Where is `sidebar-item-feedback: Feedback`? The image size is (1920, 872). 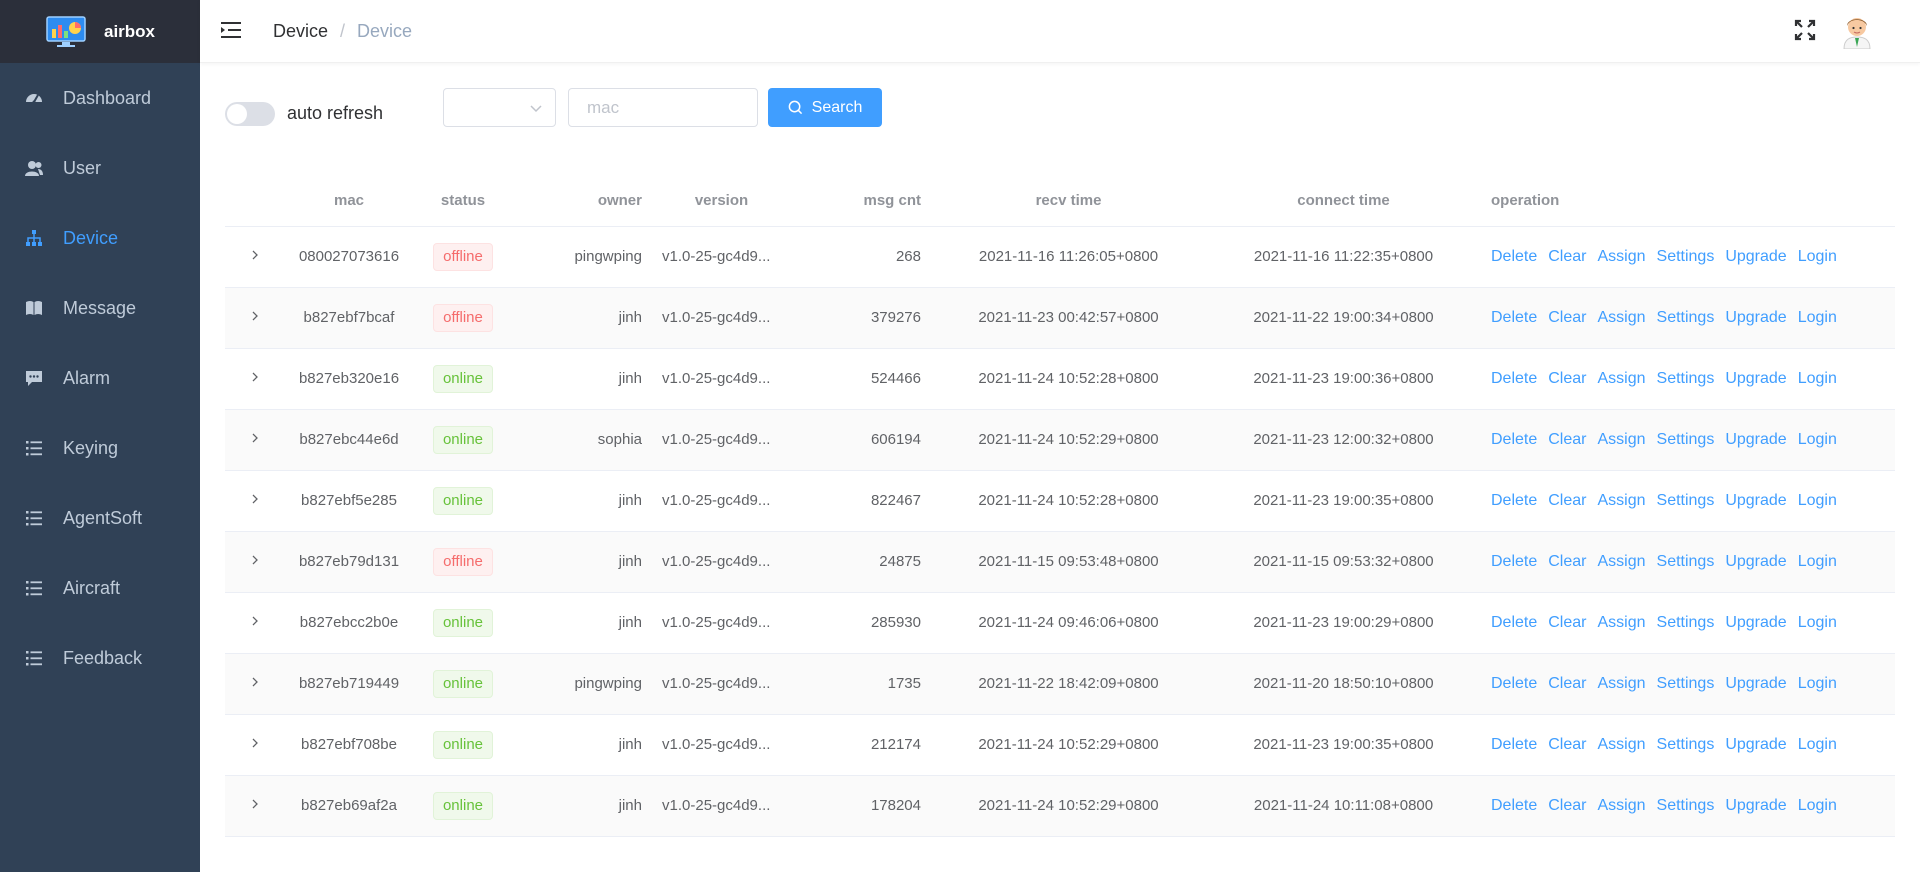
sidebar-item-feedback: Feedback is located at coordinates (100, 658).